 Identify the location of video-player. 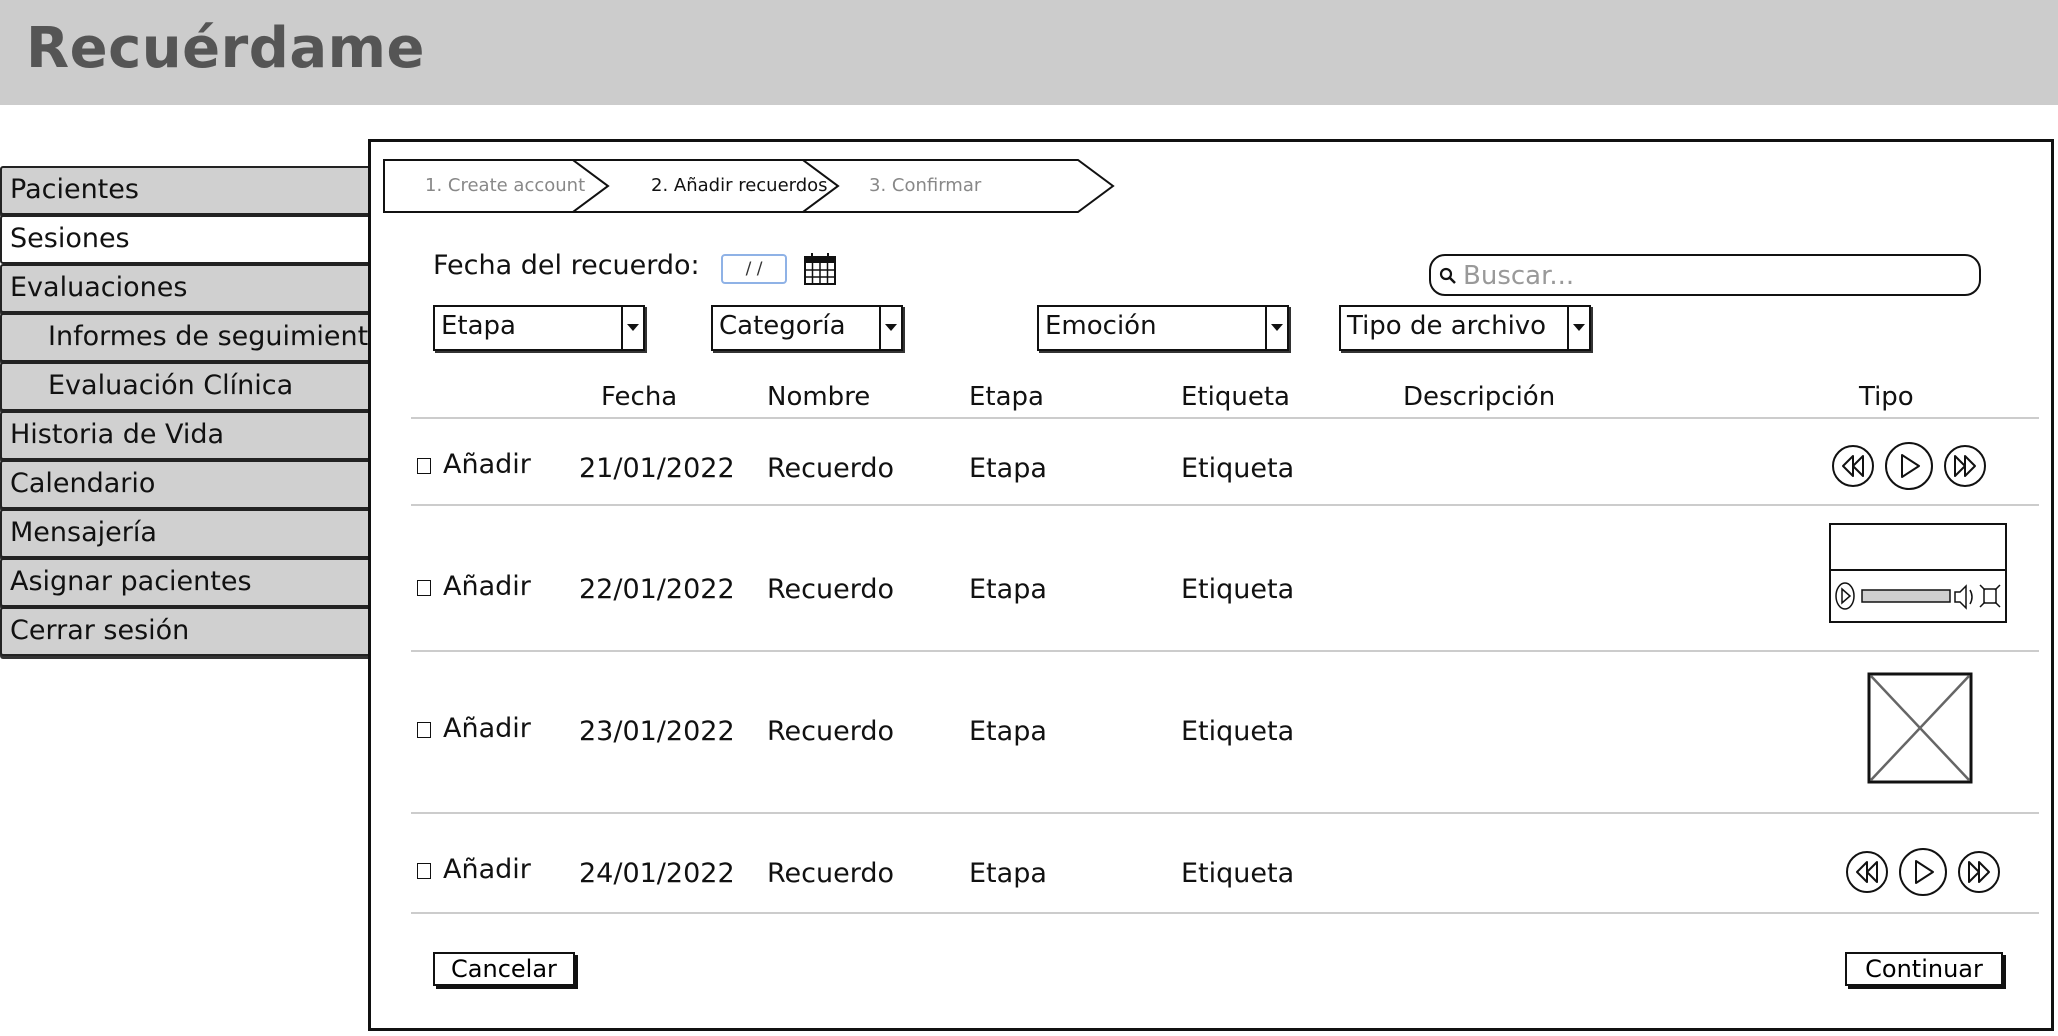
(1919, 576).